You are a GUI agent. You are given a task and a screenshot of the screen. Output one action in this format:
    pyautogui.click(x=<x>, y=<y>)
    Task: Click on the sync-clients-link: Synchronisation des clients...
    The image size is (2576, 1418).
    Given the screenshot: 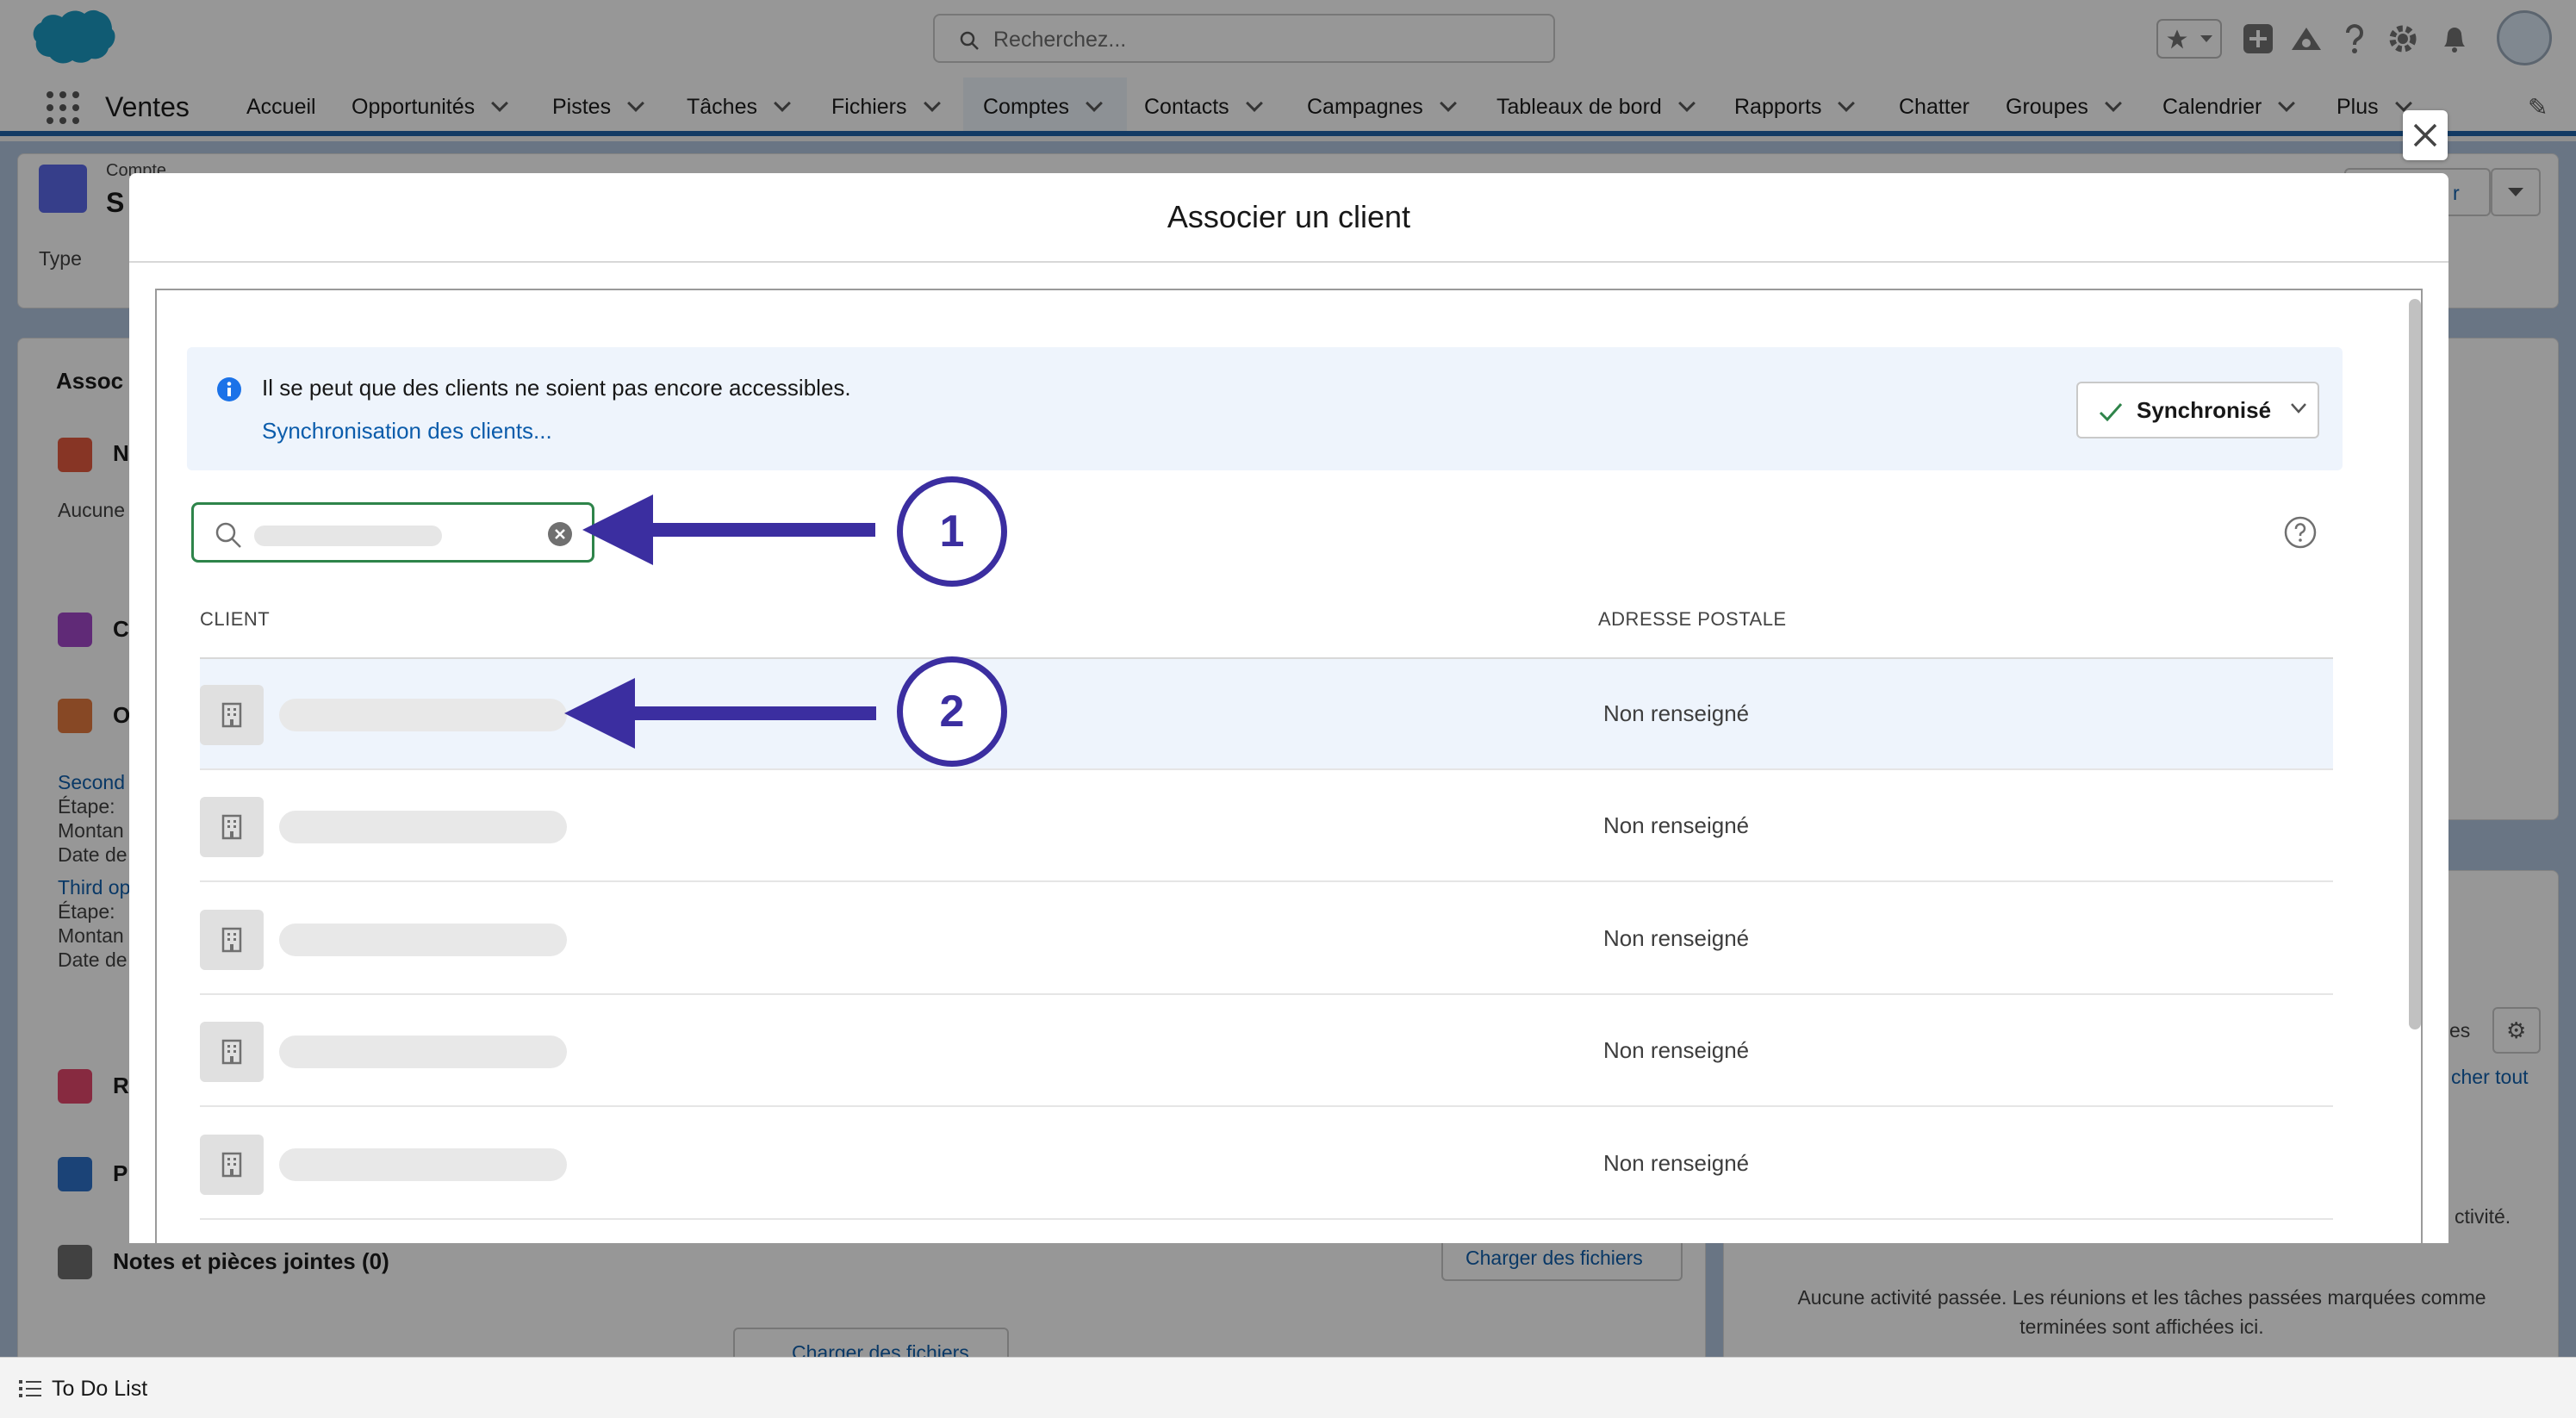 What is the action you would take?
    pyautogui.click(x=407, y=431)
    